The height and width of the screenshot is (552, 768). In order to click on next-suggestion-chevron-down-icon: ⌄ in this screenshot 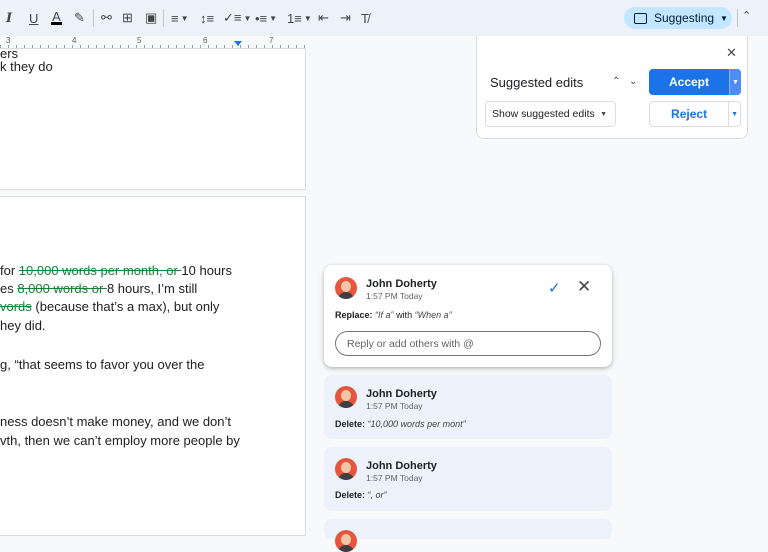, I will do `click(633, 81)`.